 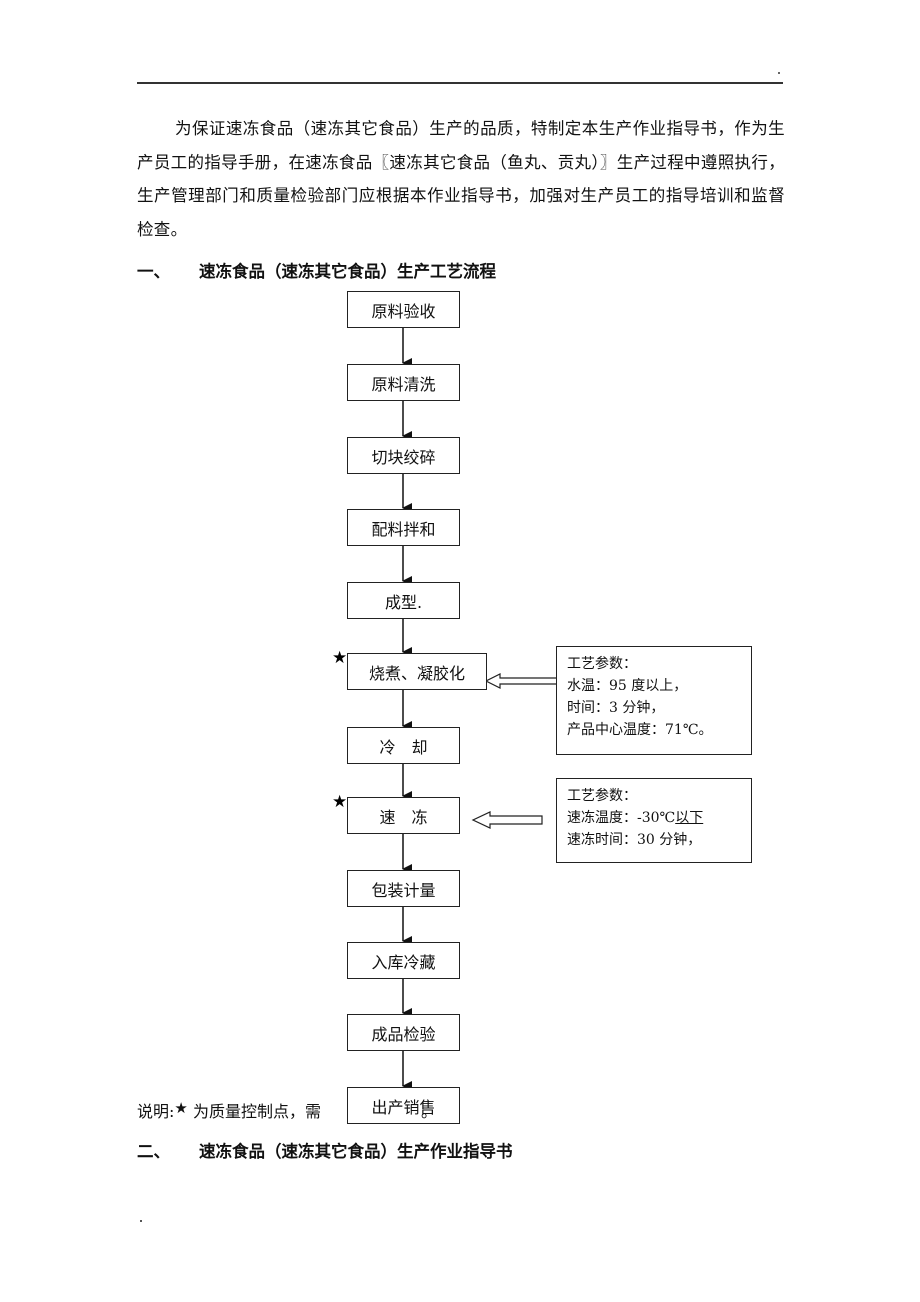 What do you see at coordinates (640, 730) in the screenshot?
I see `param-line: 产品中心温度：71℃。` at bounding box center [640, 730].